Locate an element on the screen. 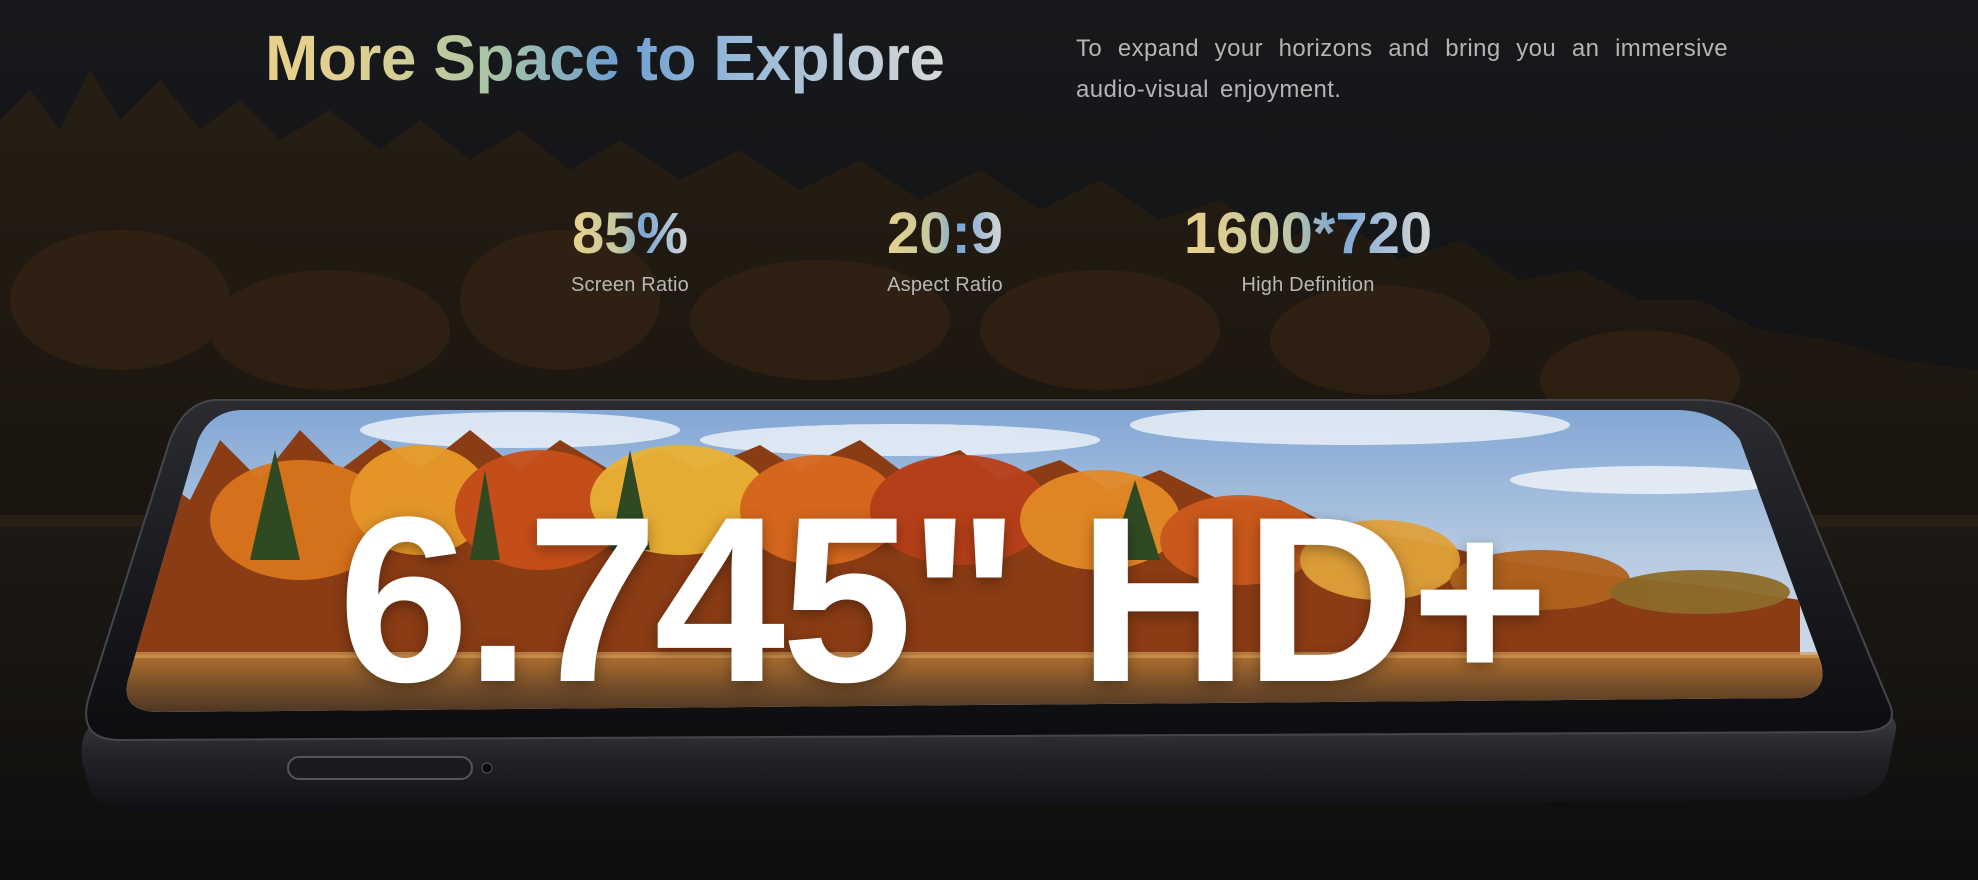  stat-value: 85% is located at coordinates (630, 233).